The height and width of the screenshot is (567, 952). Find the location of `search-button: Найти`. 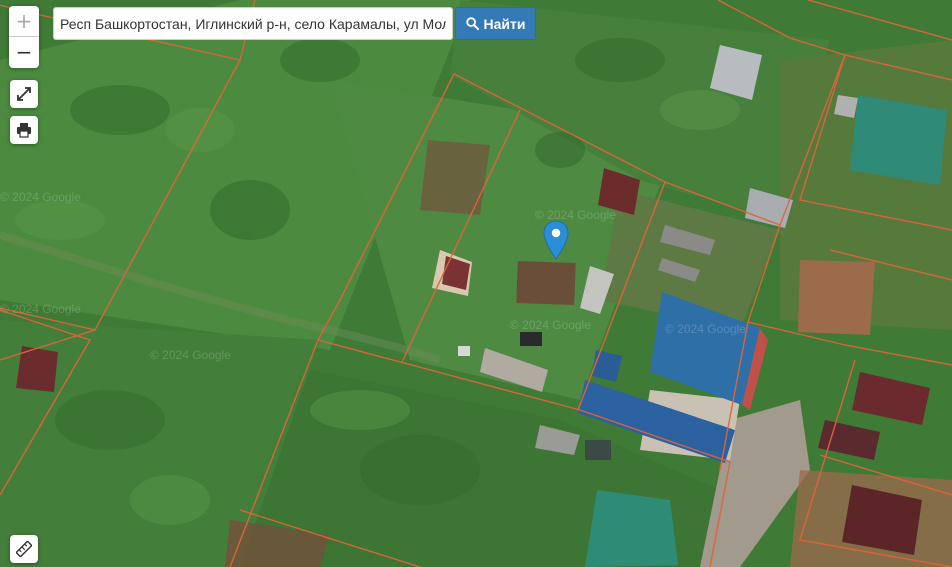

search-button: Найти is located at coordinates (495, 23).